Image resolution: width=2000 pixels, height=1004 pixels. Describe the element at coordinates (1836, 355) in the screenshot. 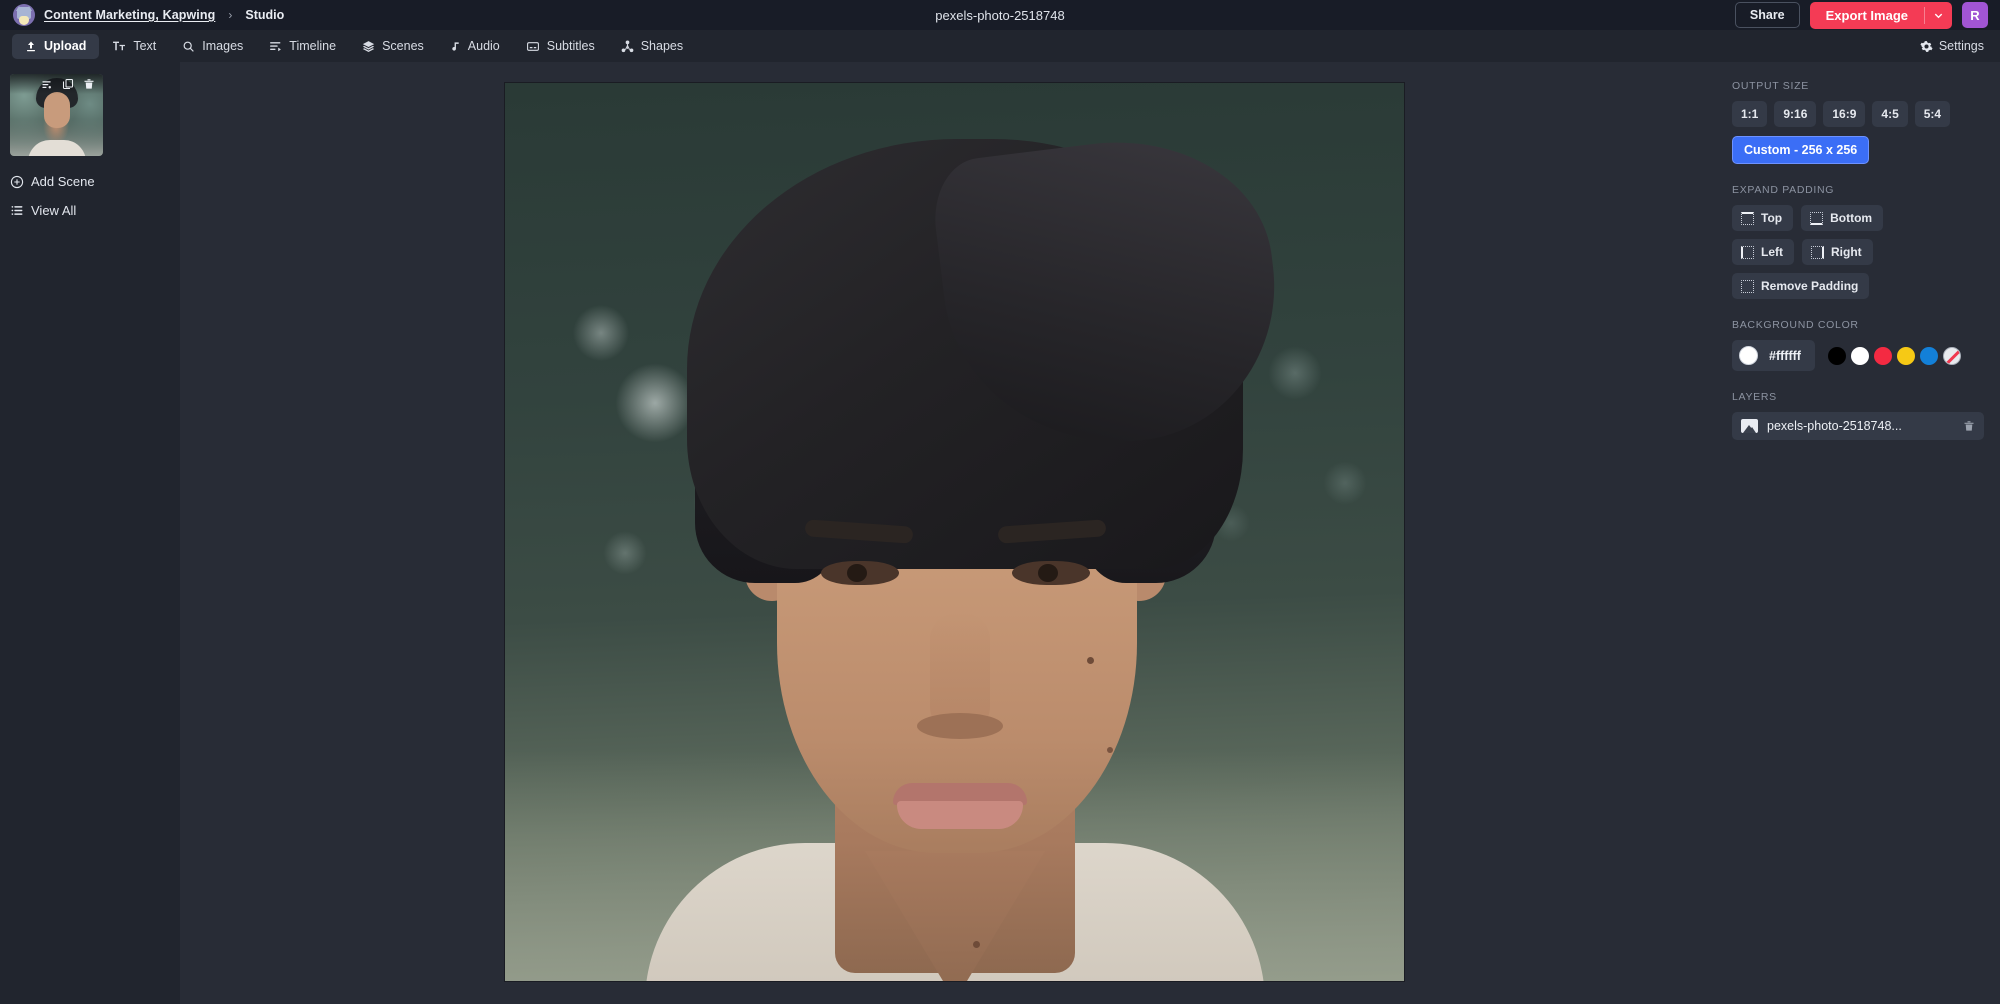

I see `swatch-black` at that location.